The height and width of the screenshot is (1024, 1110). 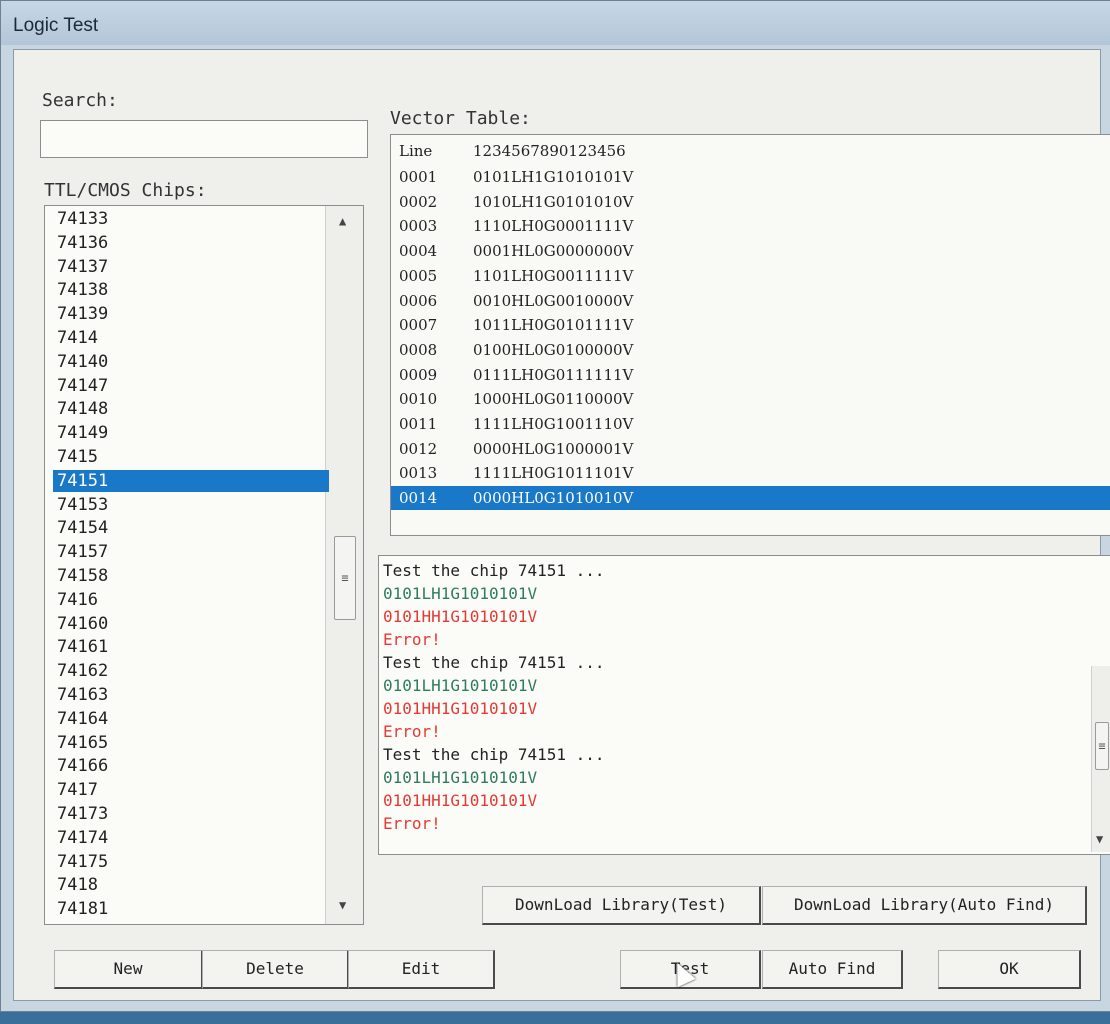 What do you see at coordinates (460, 118) in the screenshot?
I see `vector-table-label: Vector Table:` at bounding box center [460, 118].